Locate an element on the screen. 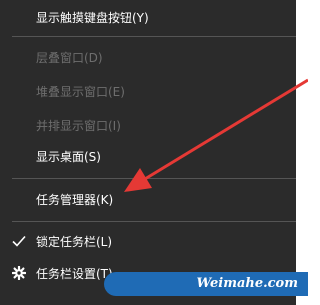 The height and width of the screenshot is (305, 320). menu-item-label: 任务栏设置(T) is located at coordinates (74, 274).